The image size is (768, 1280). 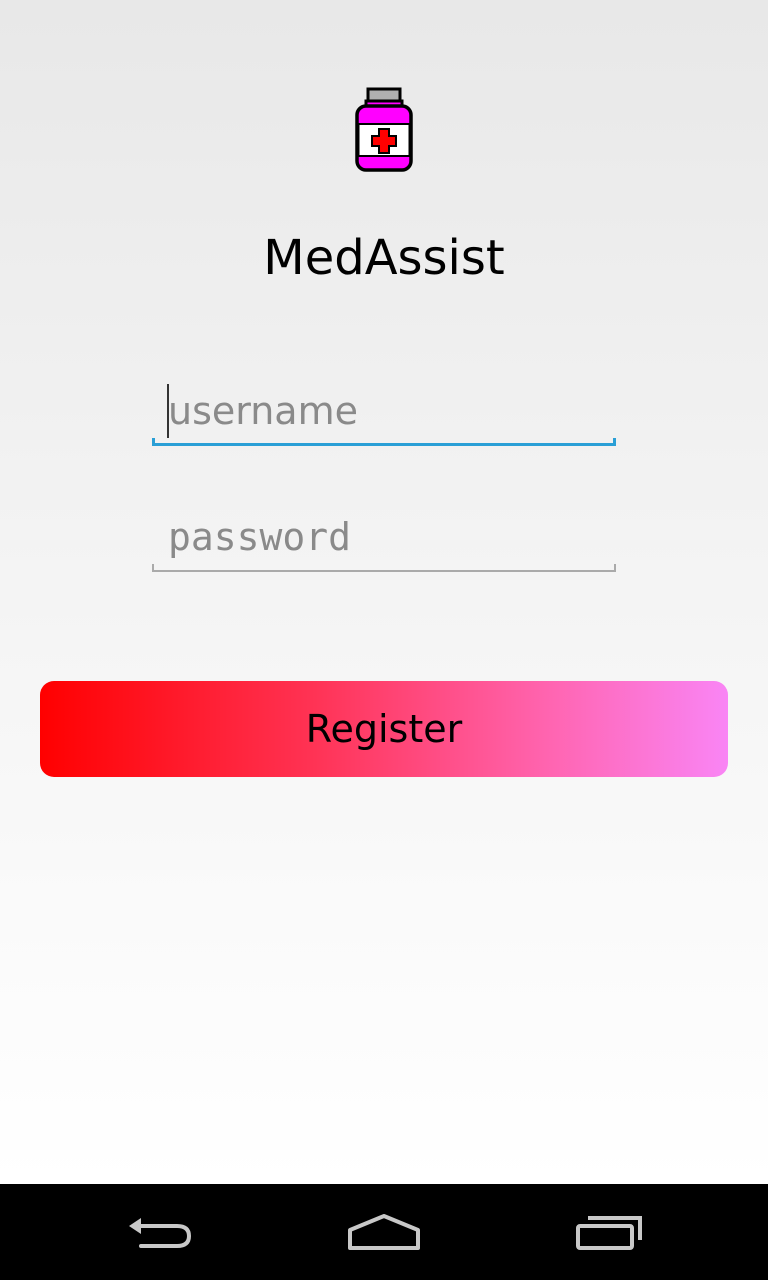 I want to click on back-button, so click(x=160, y=1232).